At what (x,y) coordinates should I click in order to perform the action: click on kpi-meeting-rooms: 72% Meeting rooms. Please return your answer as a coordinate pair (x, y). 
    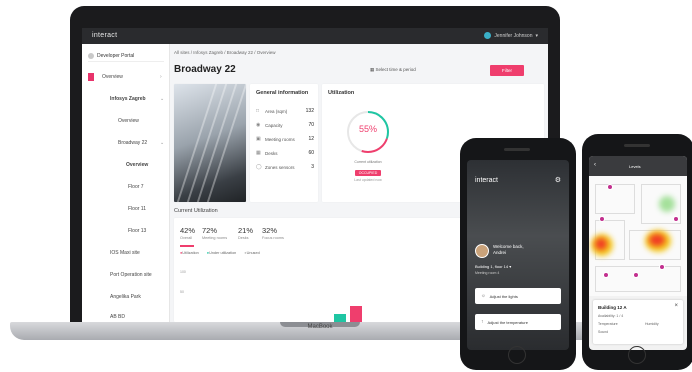
    Looking at the image, I should click on (214, 233).